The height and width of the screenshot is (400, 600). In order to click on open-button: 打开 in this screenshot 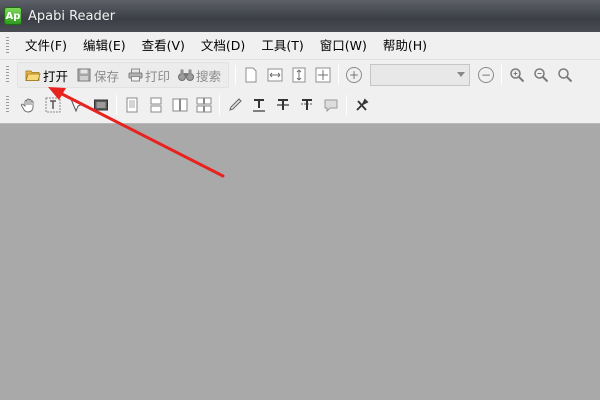, I will do `click(46, 75)`.